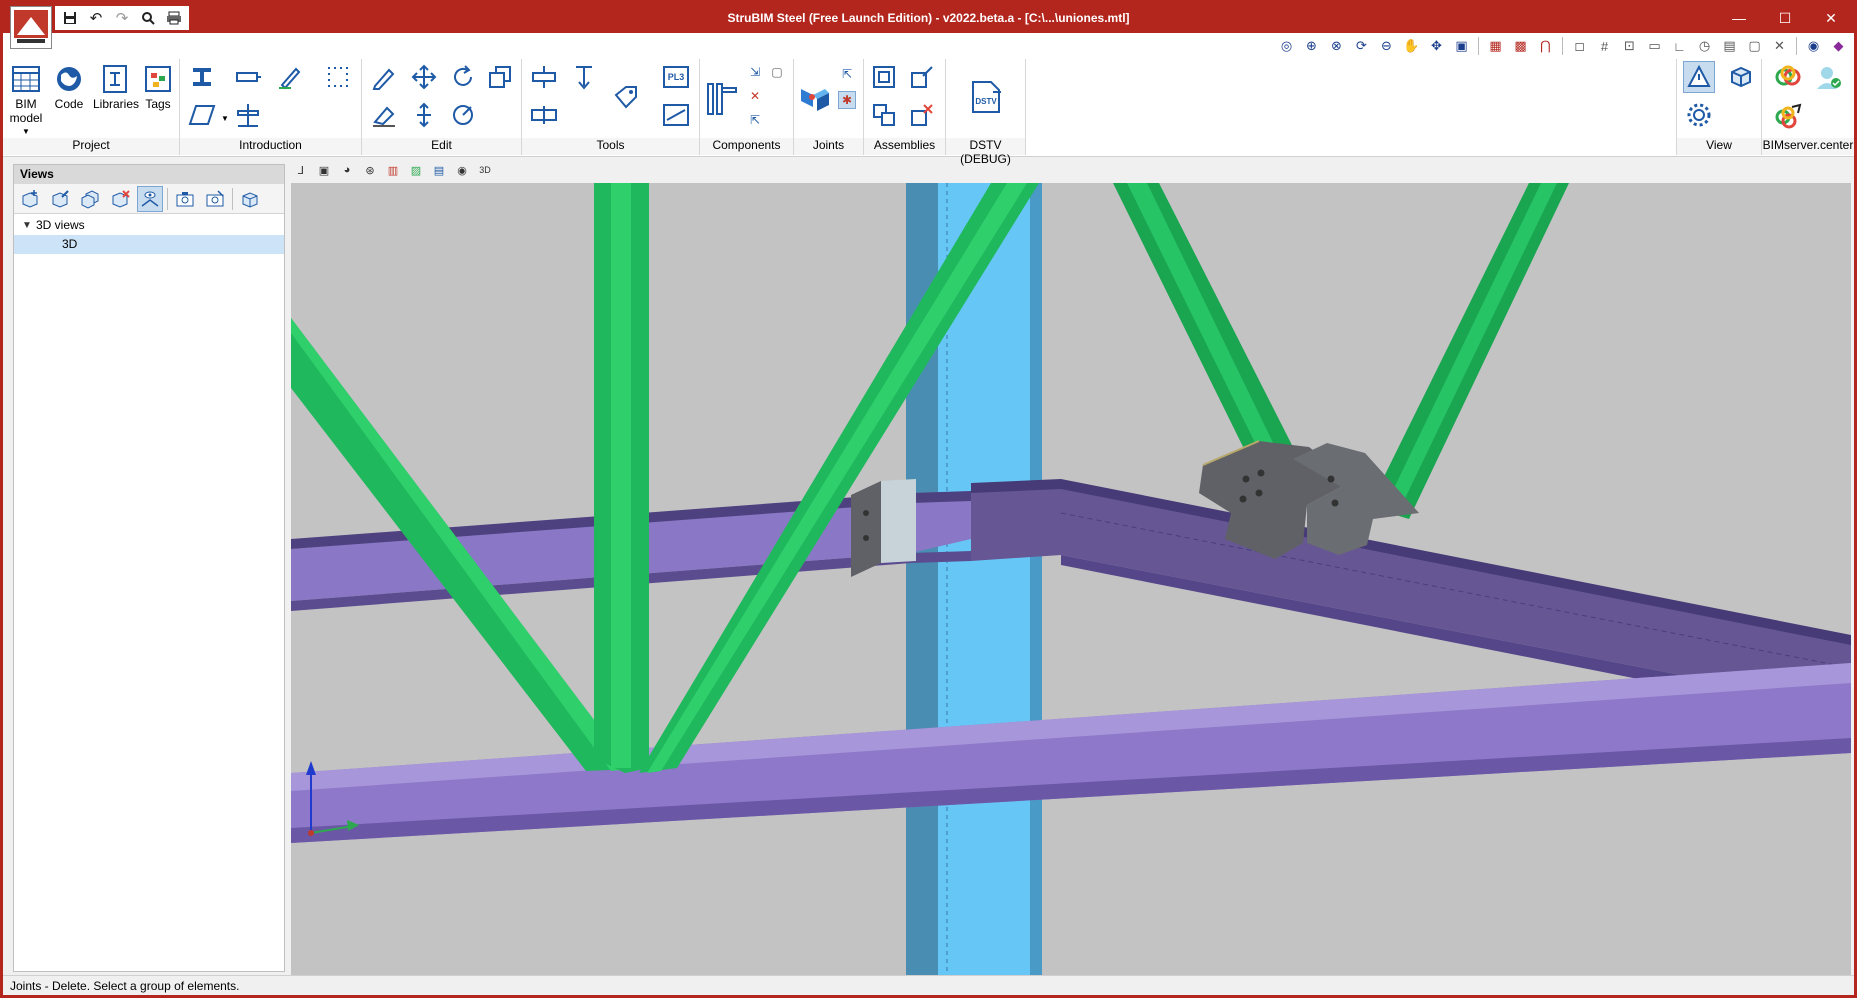 This screenshot has width=1857, height=998. What do you see at coordinates (202, 115) in the screenshot?
I see `plate-icon` at bounding box center [202, 115].